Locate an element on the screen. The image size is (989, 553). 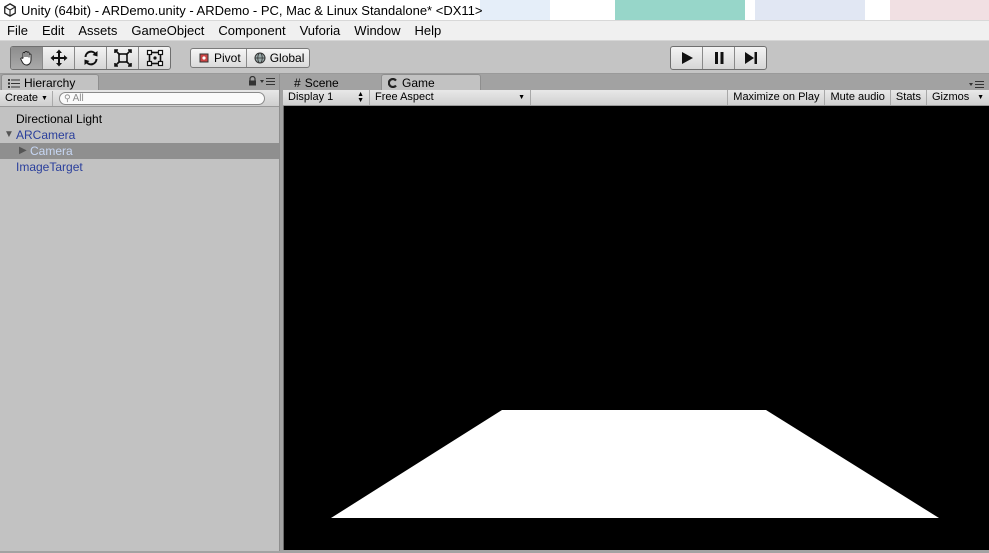
pivot-button: Pivot is located at coordinates (219, 58).